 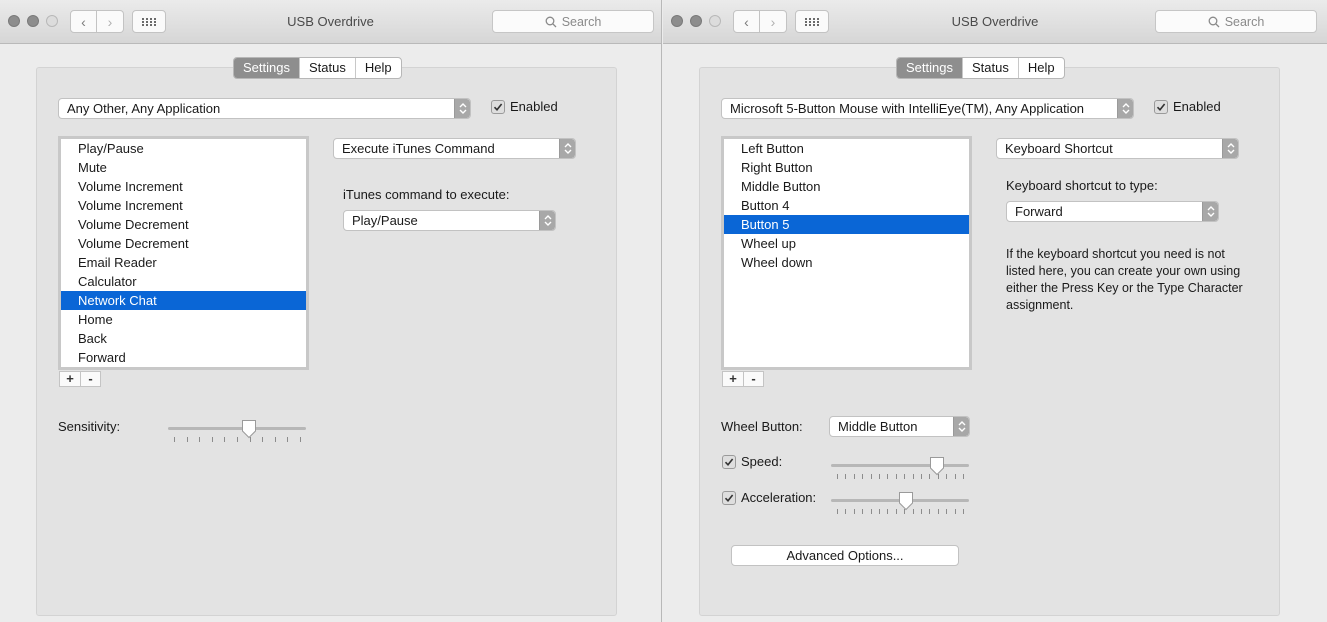 I want to click on slider-ticks, so click(x=237, y=439).